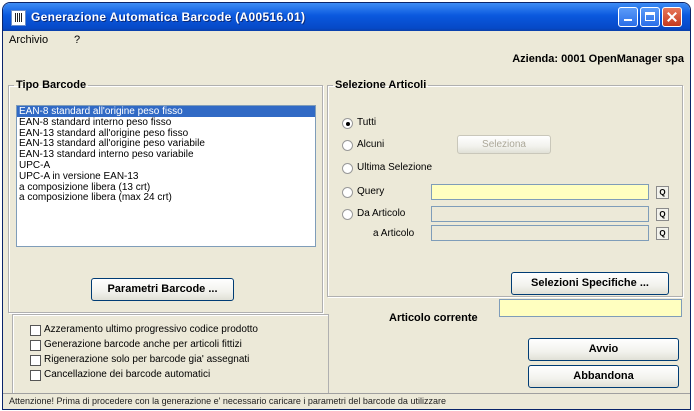 Image resolution: width=694 pixels, height=411 pixels. Describe the element at coordinates (603, 376) in the screenshot. I see `abbandona-button: Abbandona` at that location.